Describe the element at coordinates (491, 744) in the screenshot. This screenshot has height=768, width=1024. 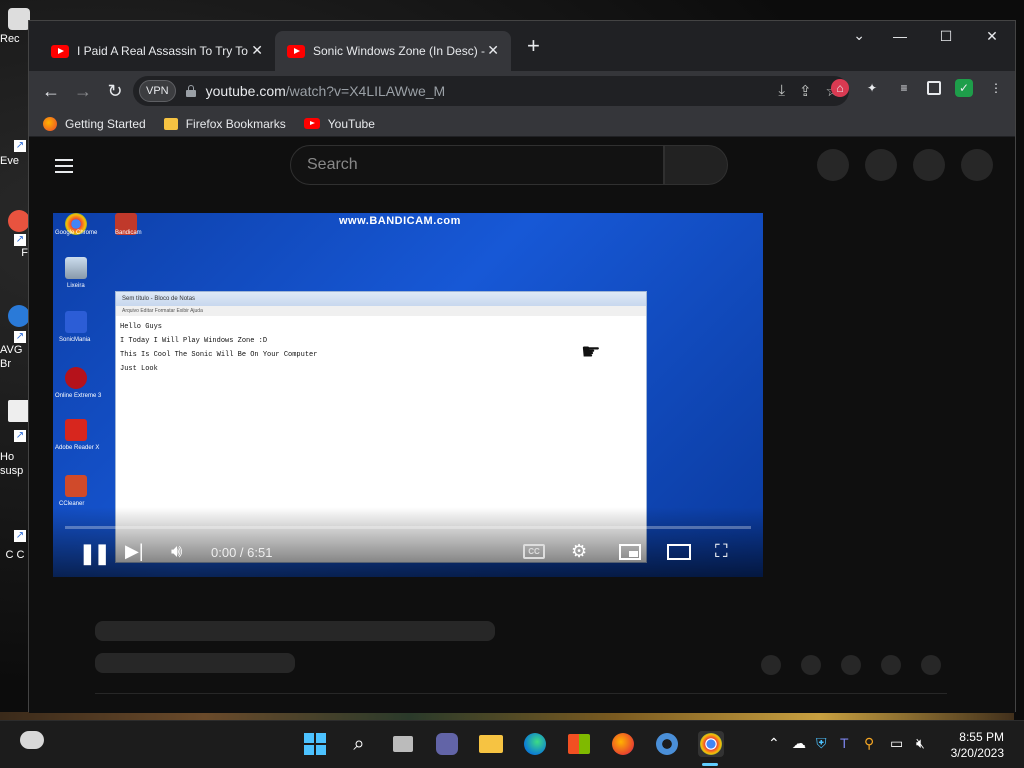
I see `file-explorer-icon` at that location.